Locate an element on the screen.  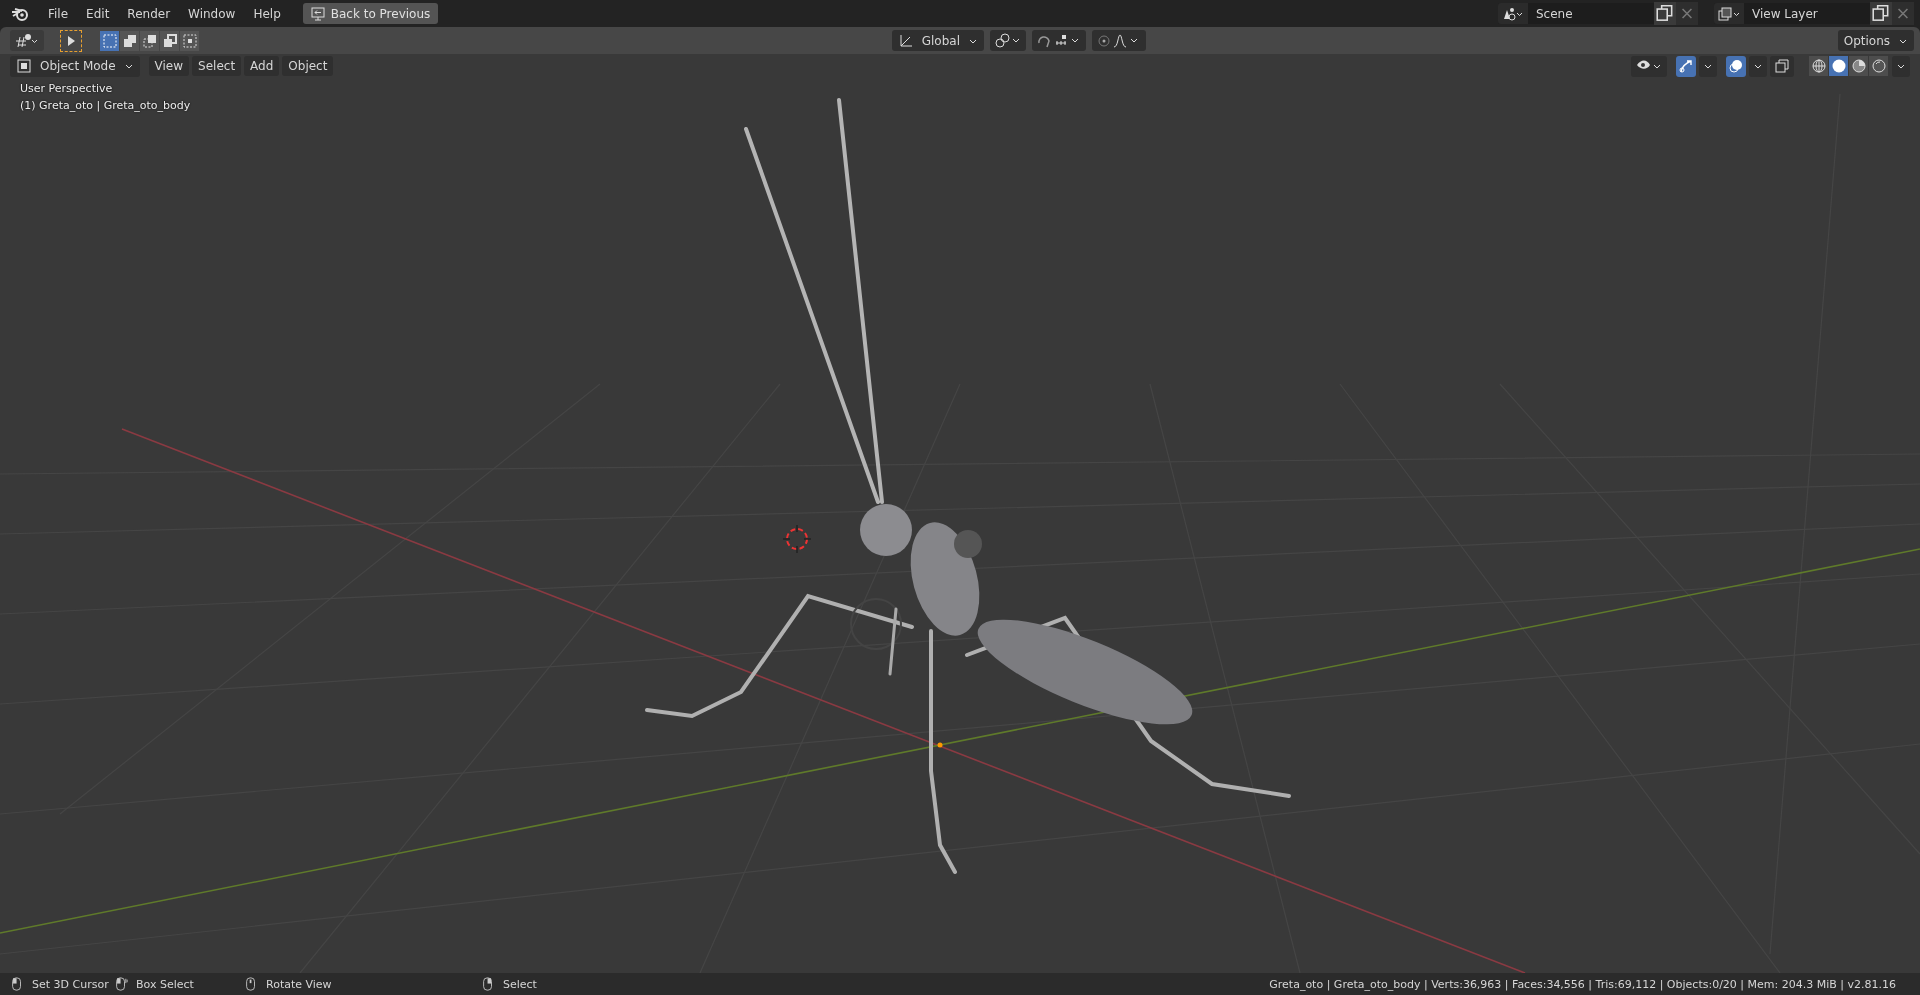
overlay-toggle is located at coordinates (1736, 66).